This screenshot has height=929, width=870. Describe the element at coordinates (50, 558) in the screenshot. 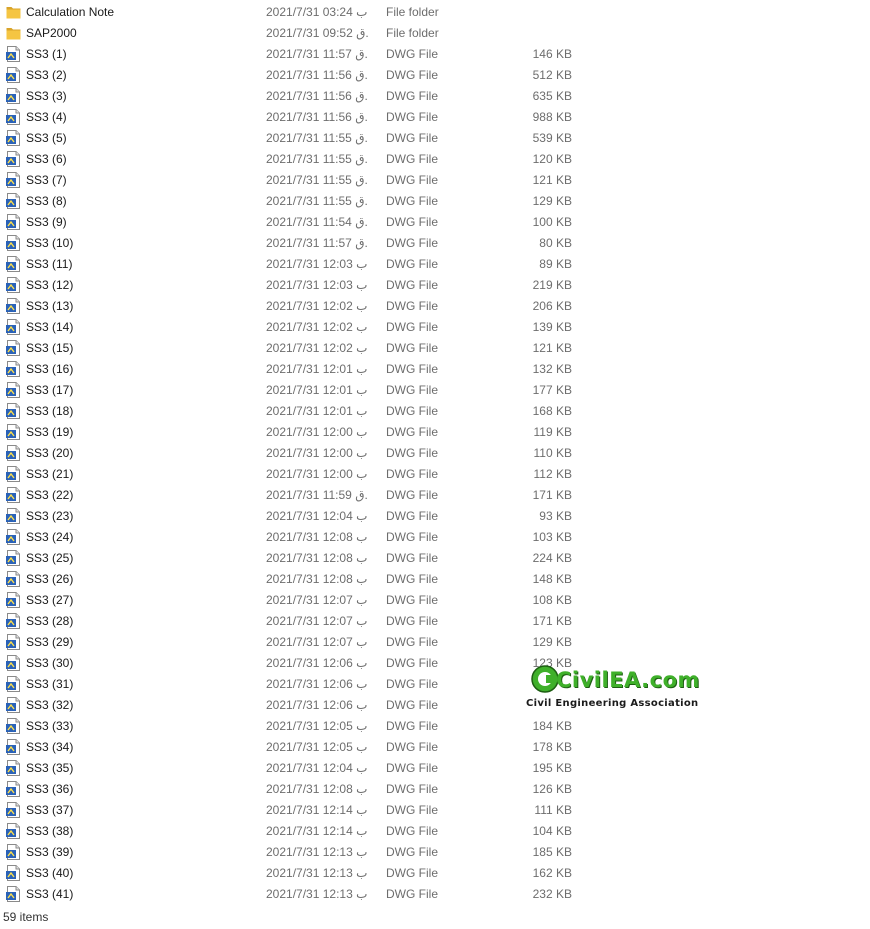

I see `file-name: SS3 (25)` at that location.